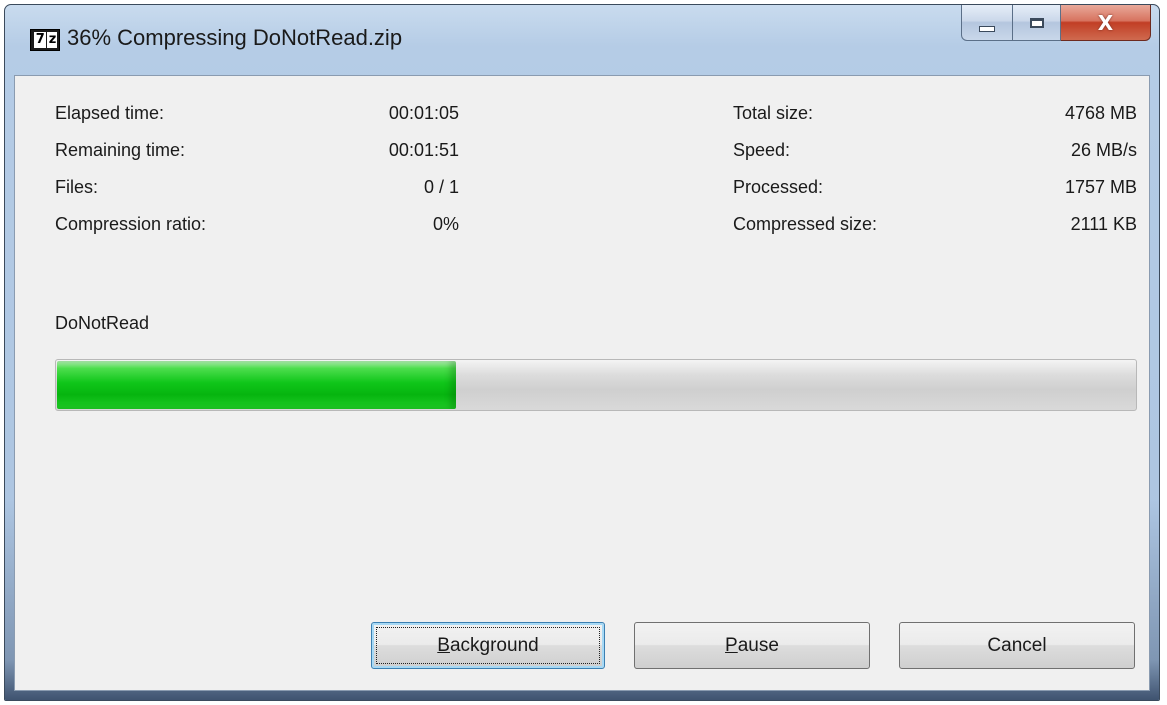  I want to click on elapsed-time-value: 00:01:05, so click(423, 113).